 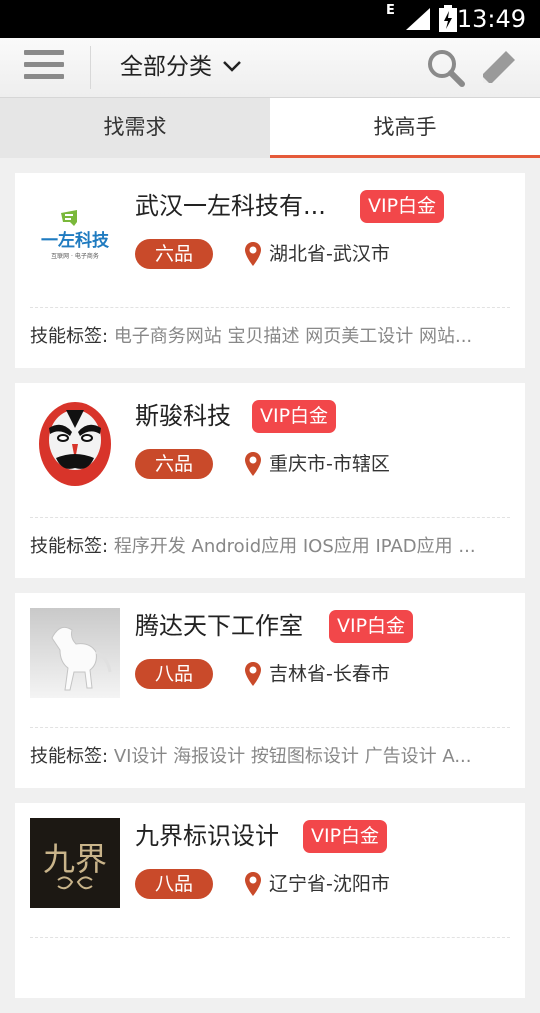 What do you see at coordinates (329, 464) in the screenshot?
I see `location-text: 重庆市-市辖区` at bounding box center [329, 464].